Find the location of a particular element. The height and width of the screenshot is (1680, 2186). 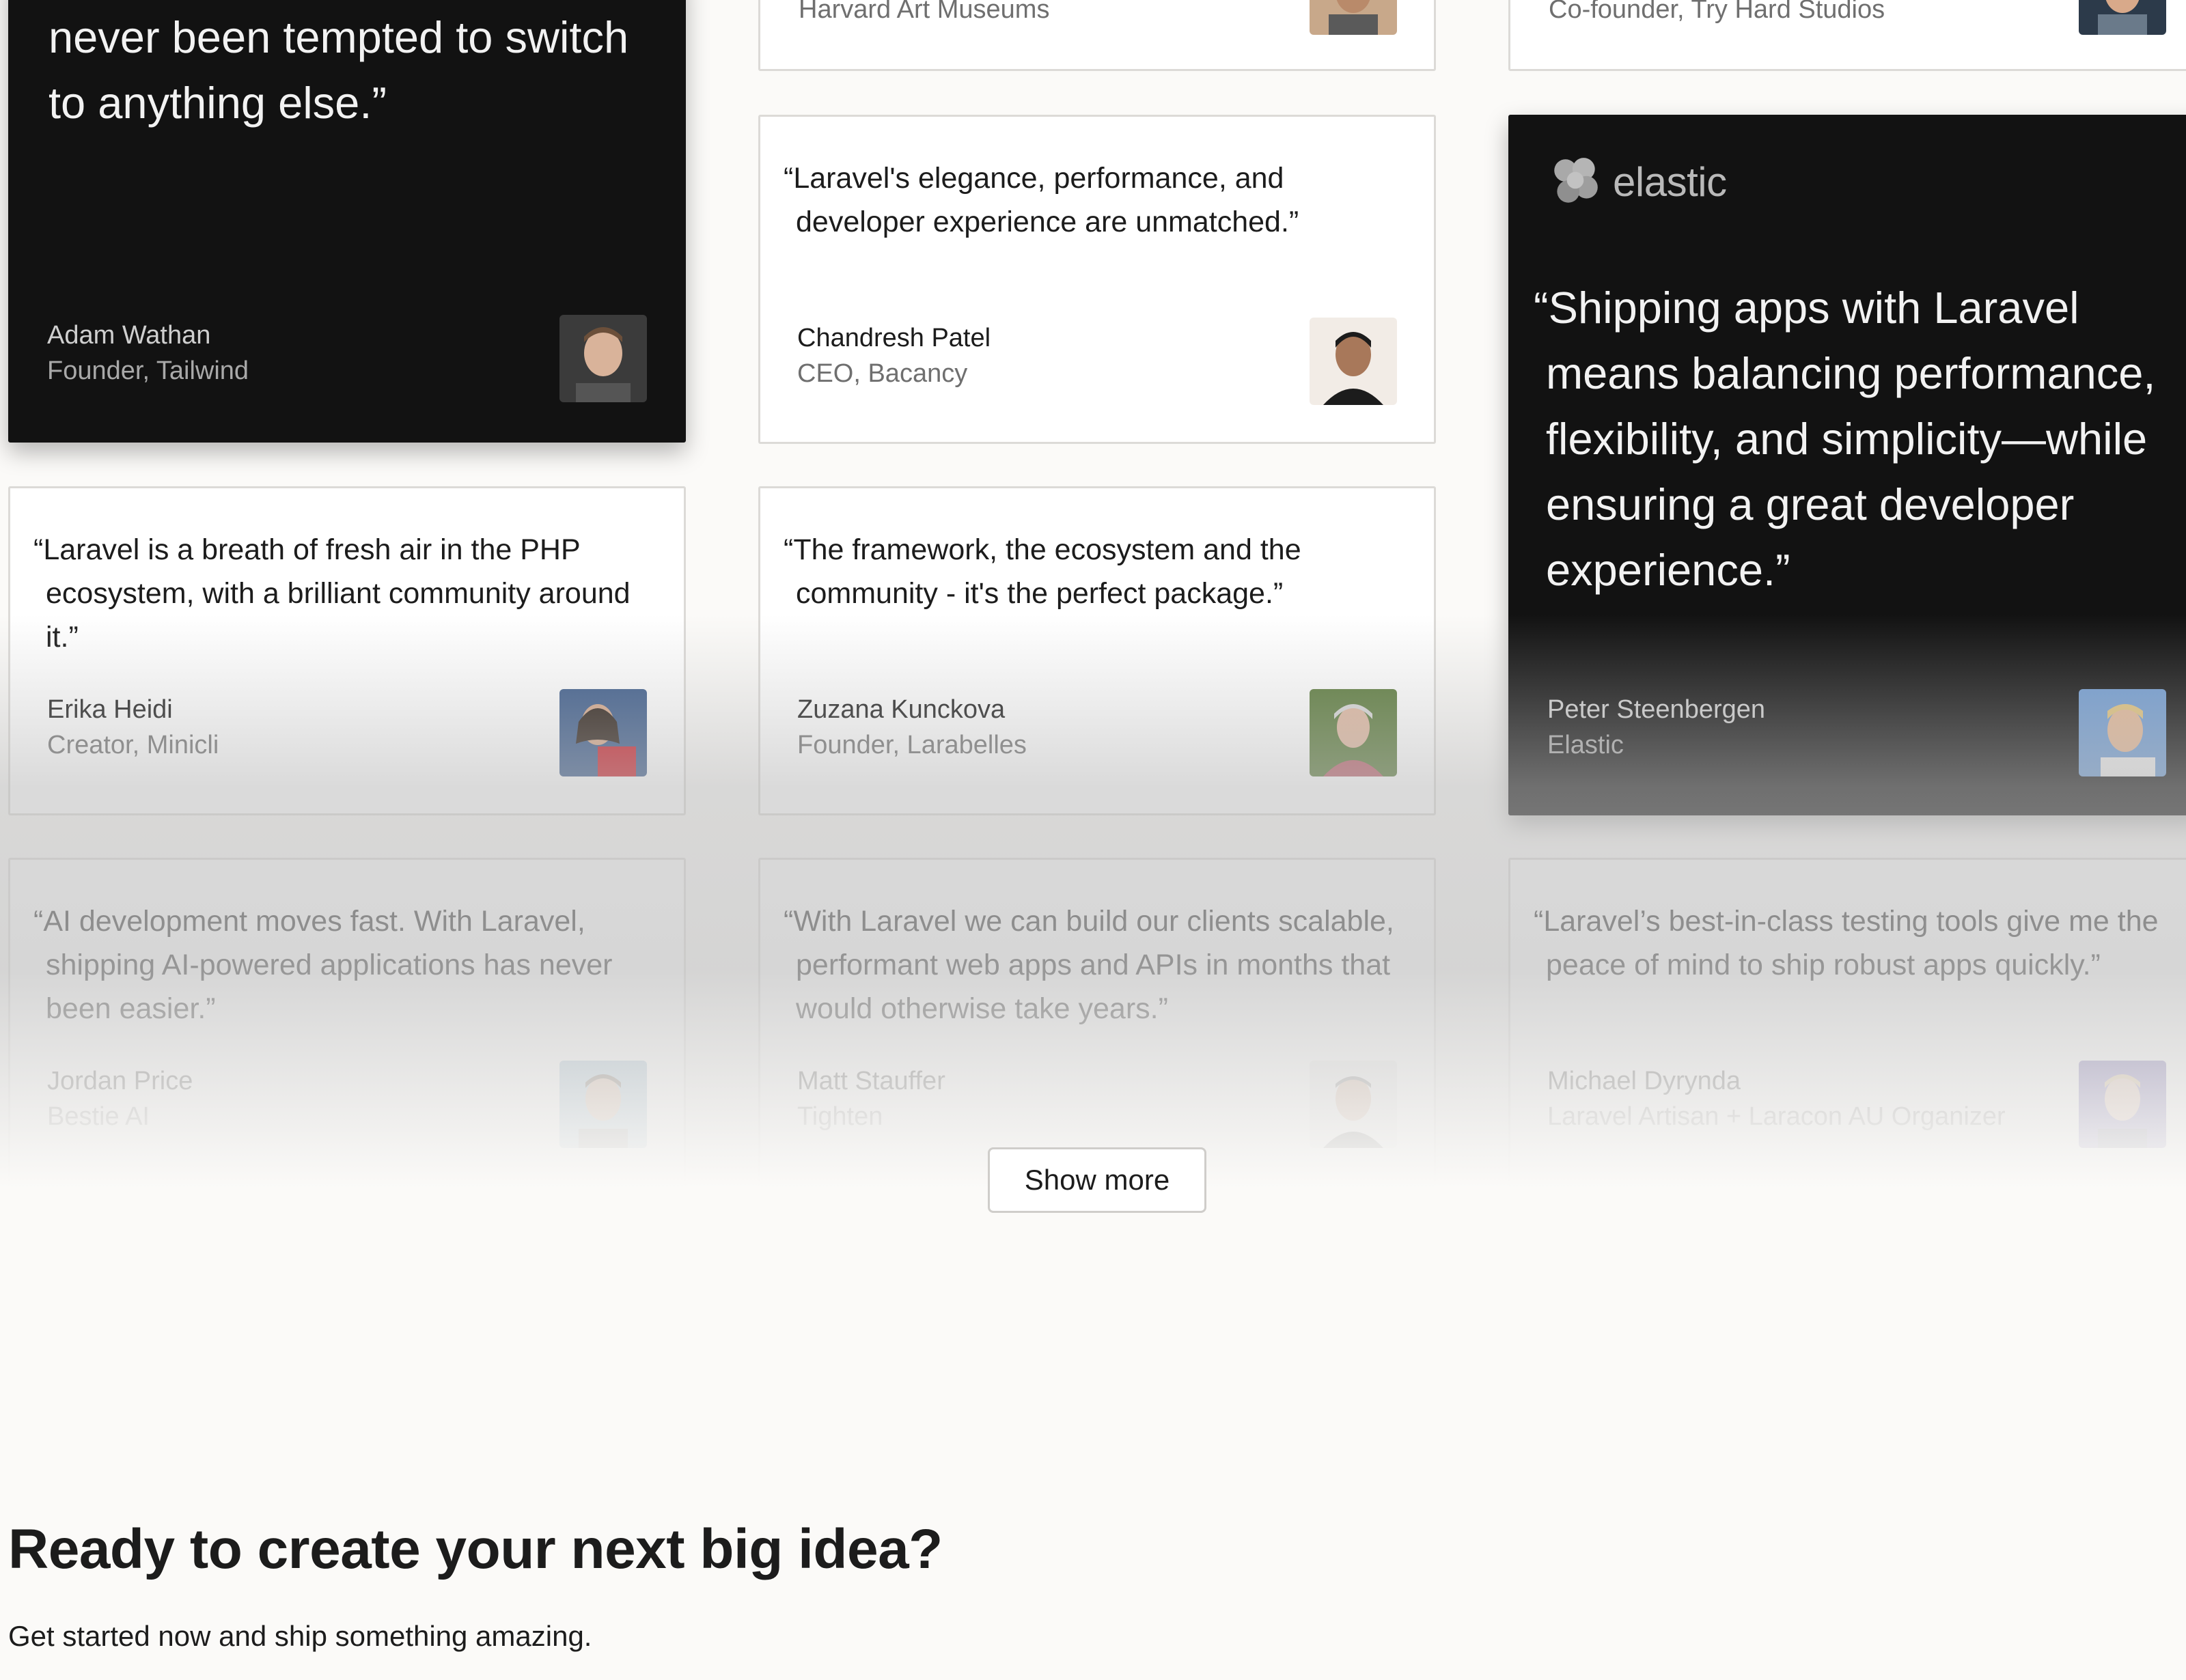

testimonial-card-partial-mid: Harvard Art Museums is located at coordinates (1097, 35).